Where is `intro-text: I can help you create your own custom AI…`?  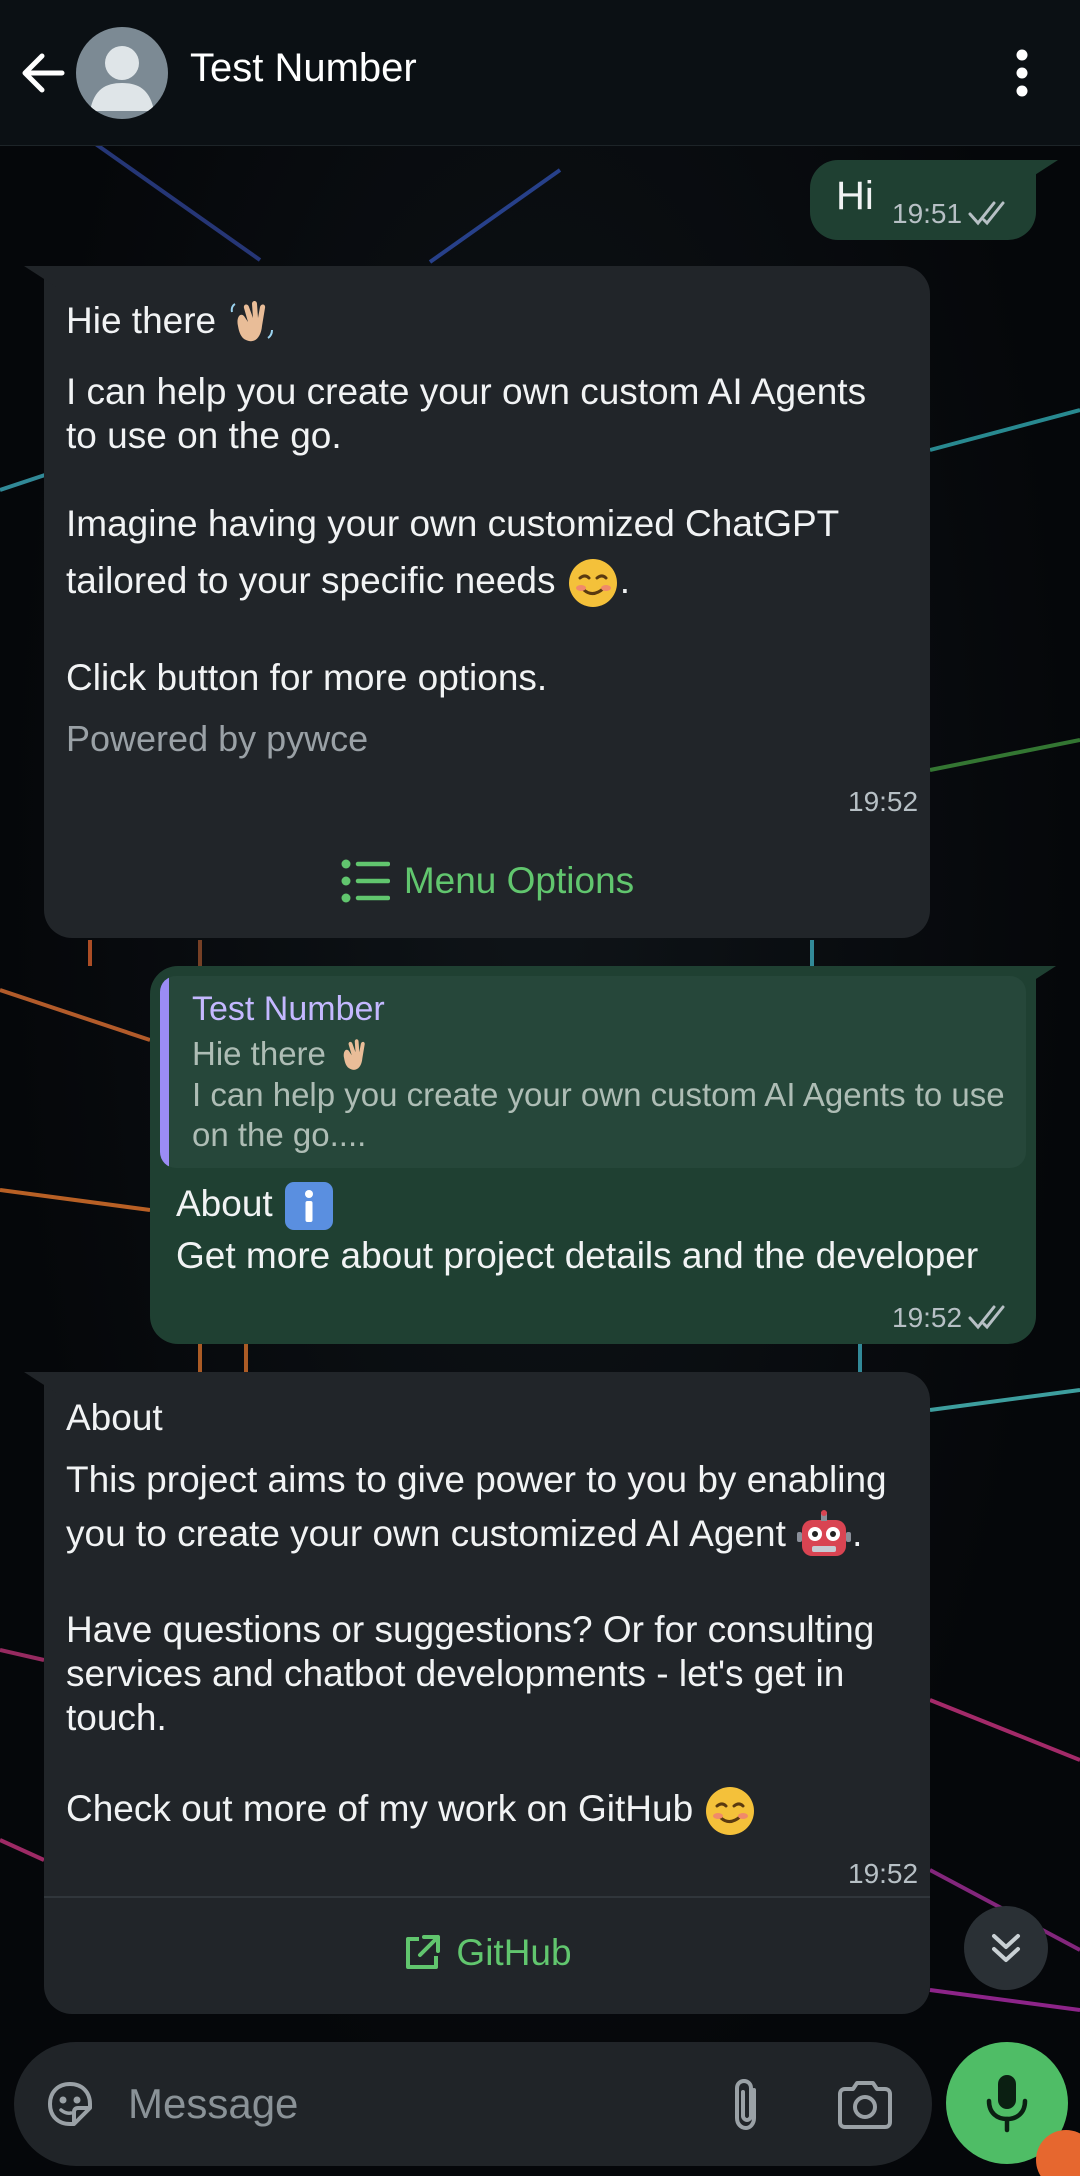
intro-text: I can help you create your own custom AI… is located at coordinates (466, 413).